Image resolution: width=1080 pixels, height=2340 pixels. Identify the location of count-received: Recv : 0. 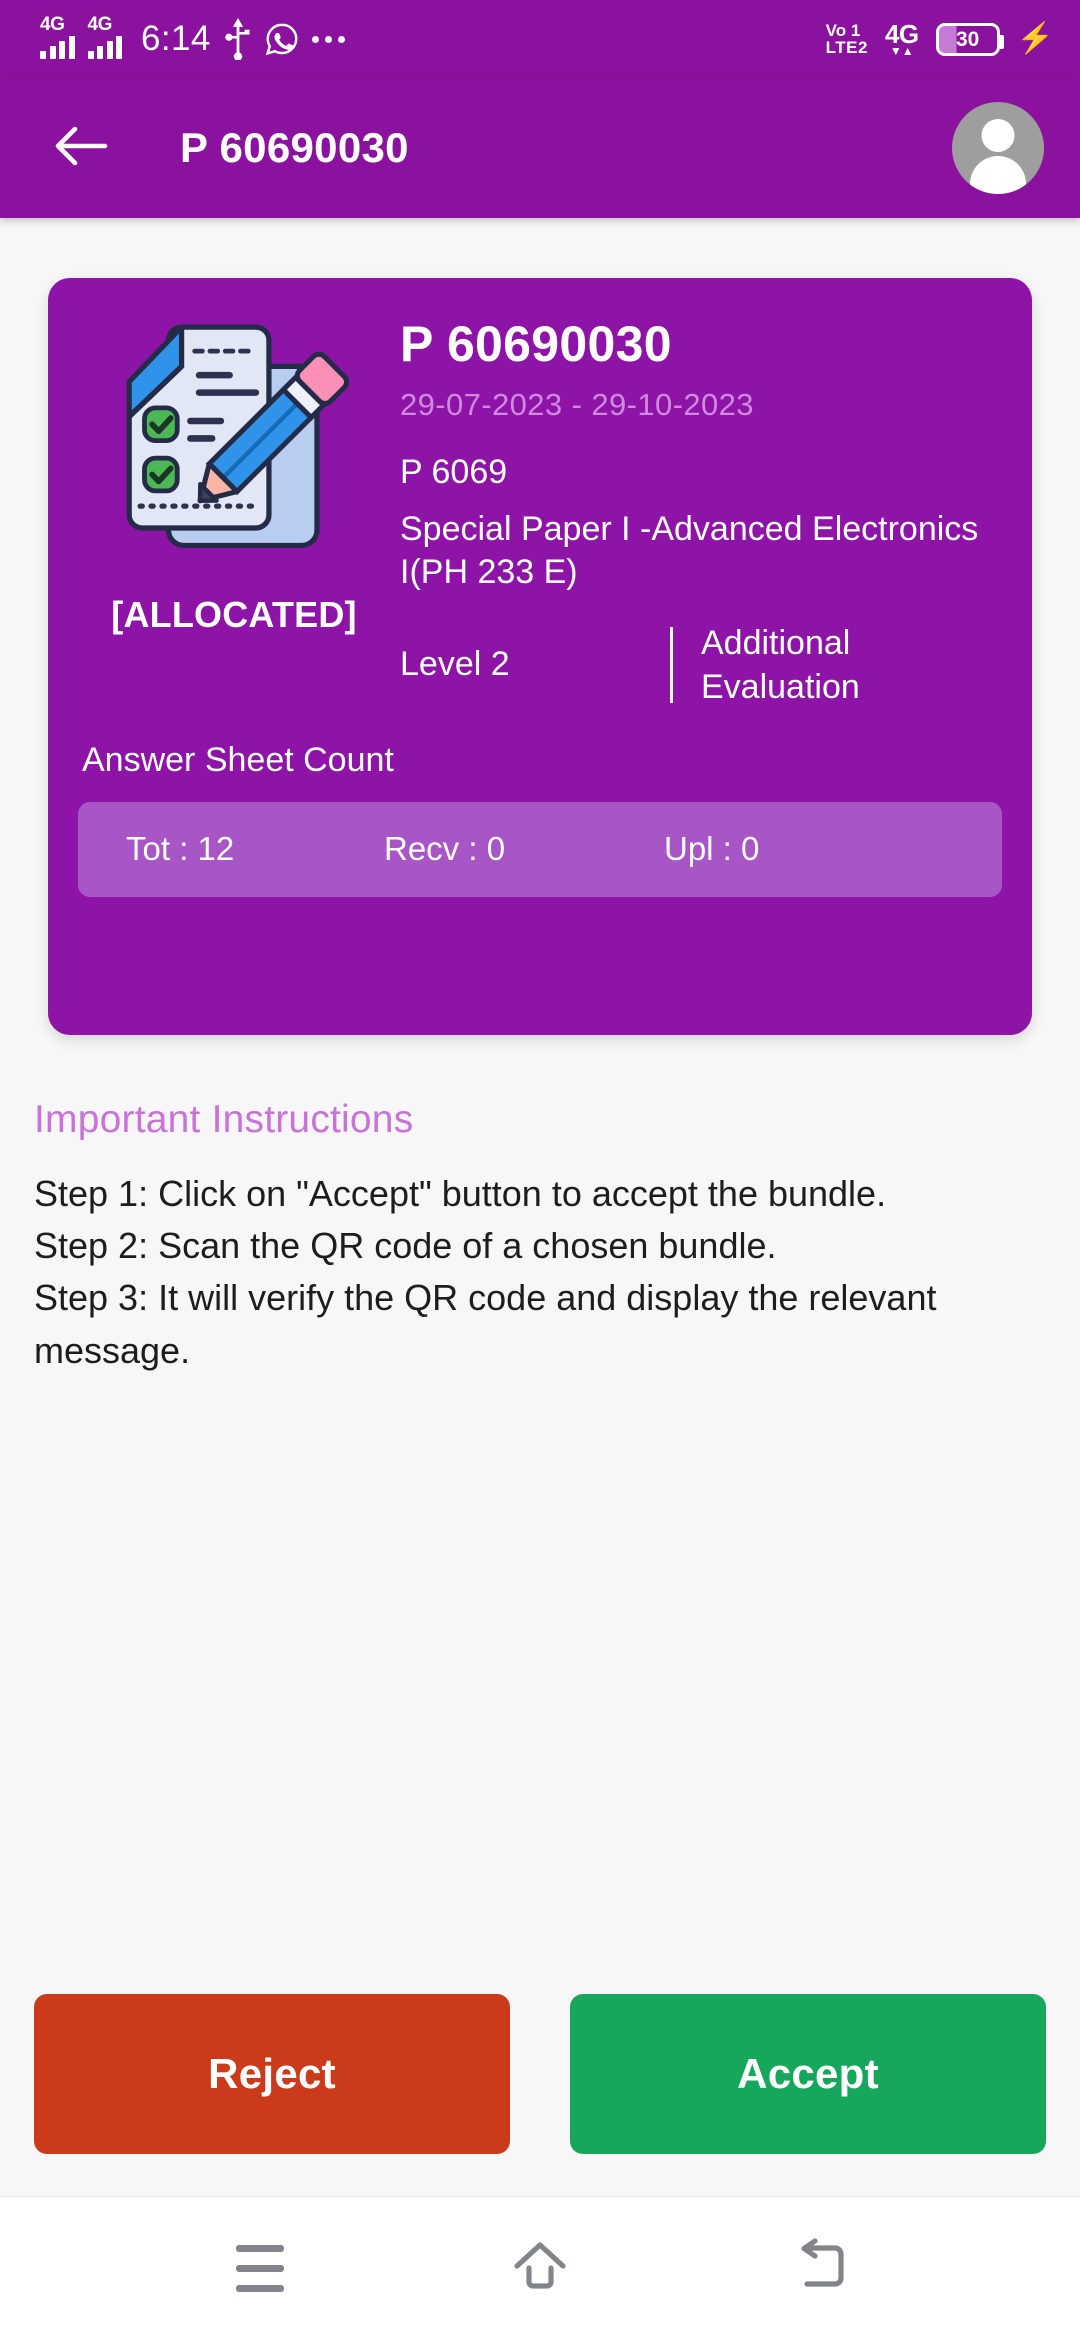
(445, 849).